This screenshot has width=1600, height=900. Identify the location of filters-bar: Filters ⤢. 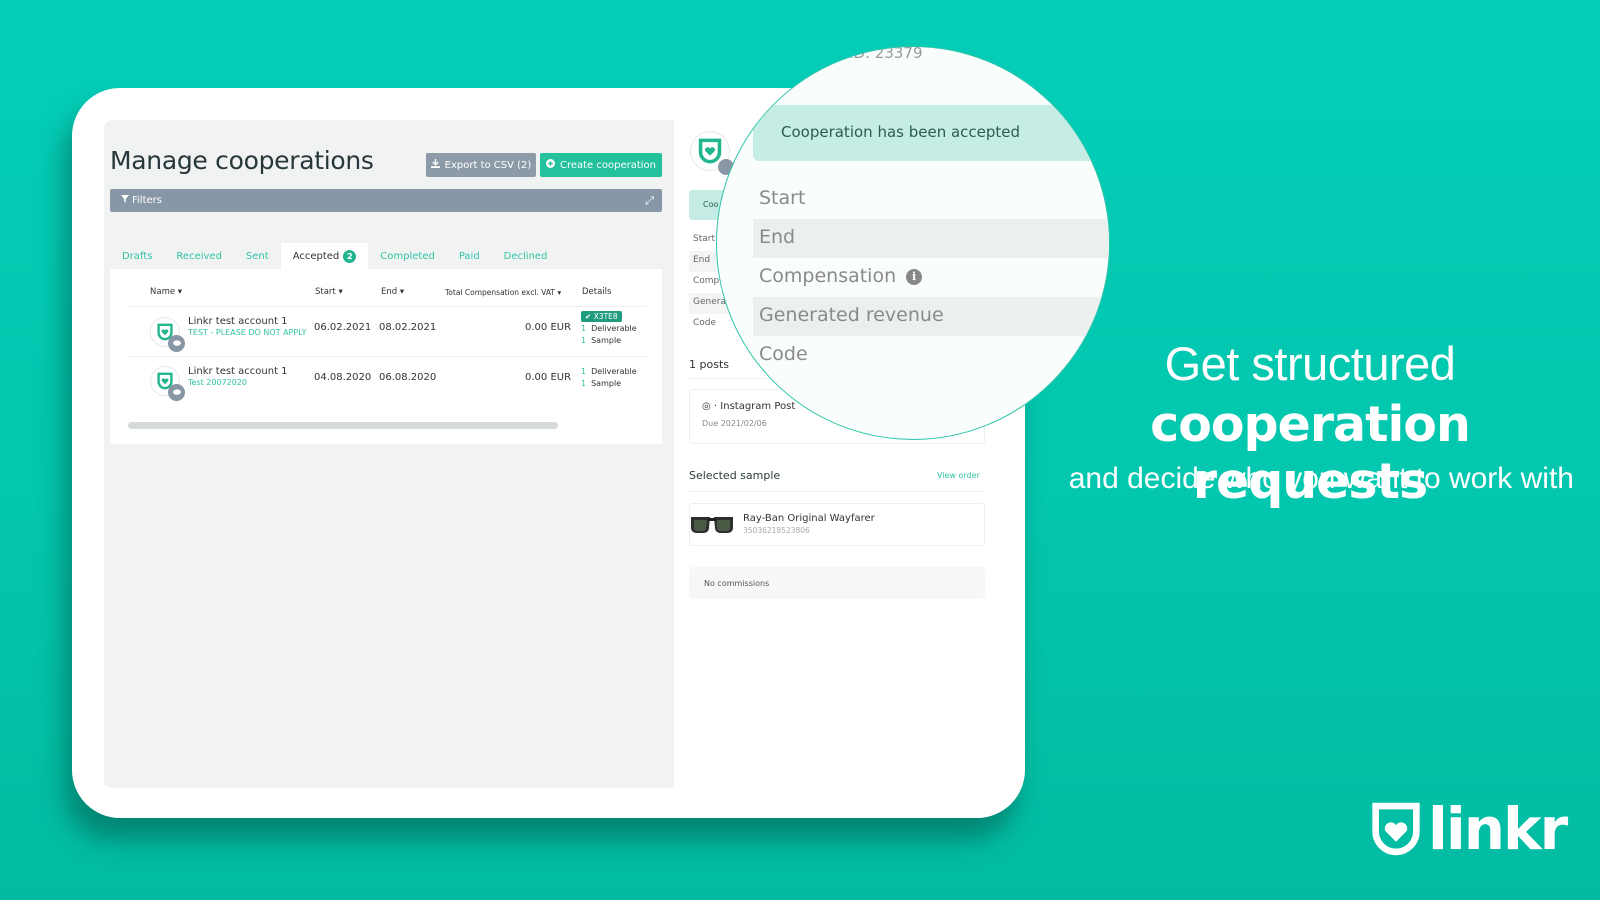
(386, 200).